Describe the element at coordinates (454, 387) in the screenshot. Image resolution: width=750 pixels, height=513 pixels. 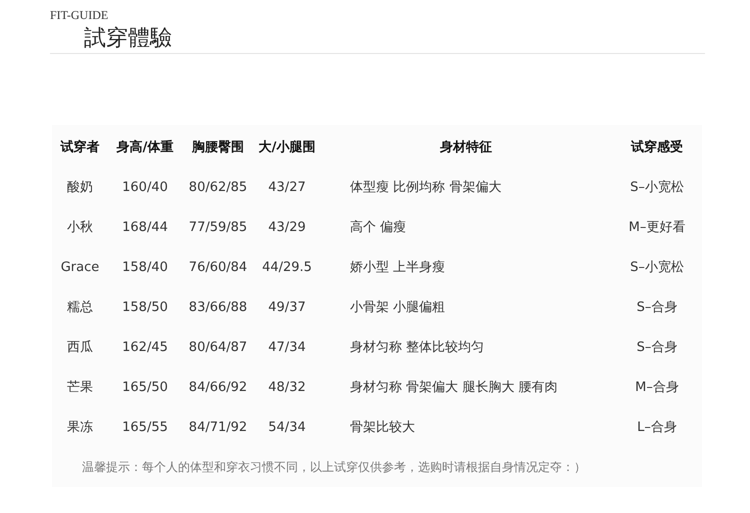
I see `table-cell-text: 身材匀称 骨架偏大 腿长胸大 腰有肉` at that location.